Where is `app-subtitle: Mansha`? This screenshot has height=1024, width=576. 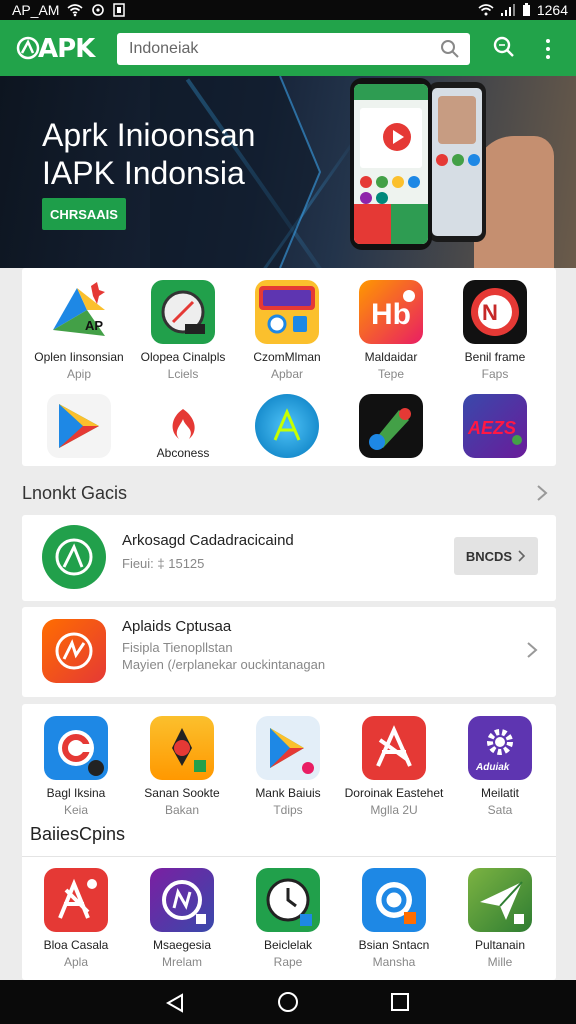 app-subtitle: Mansha is located at coordinates (394, 962).